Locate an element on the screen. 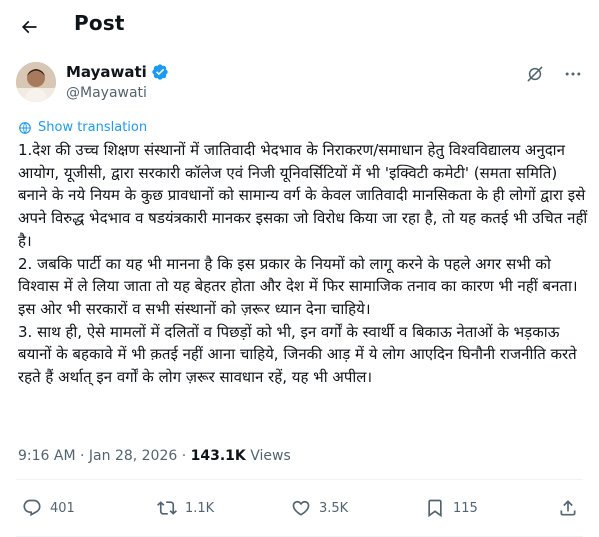  avatar-photo is located at coordinates (36, 82).